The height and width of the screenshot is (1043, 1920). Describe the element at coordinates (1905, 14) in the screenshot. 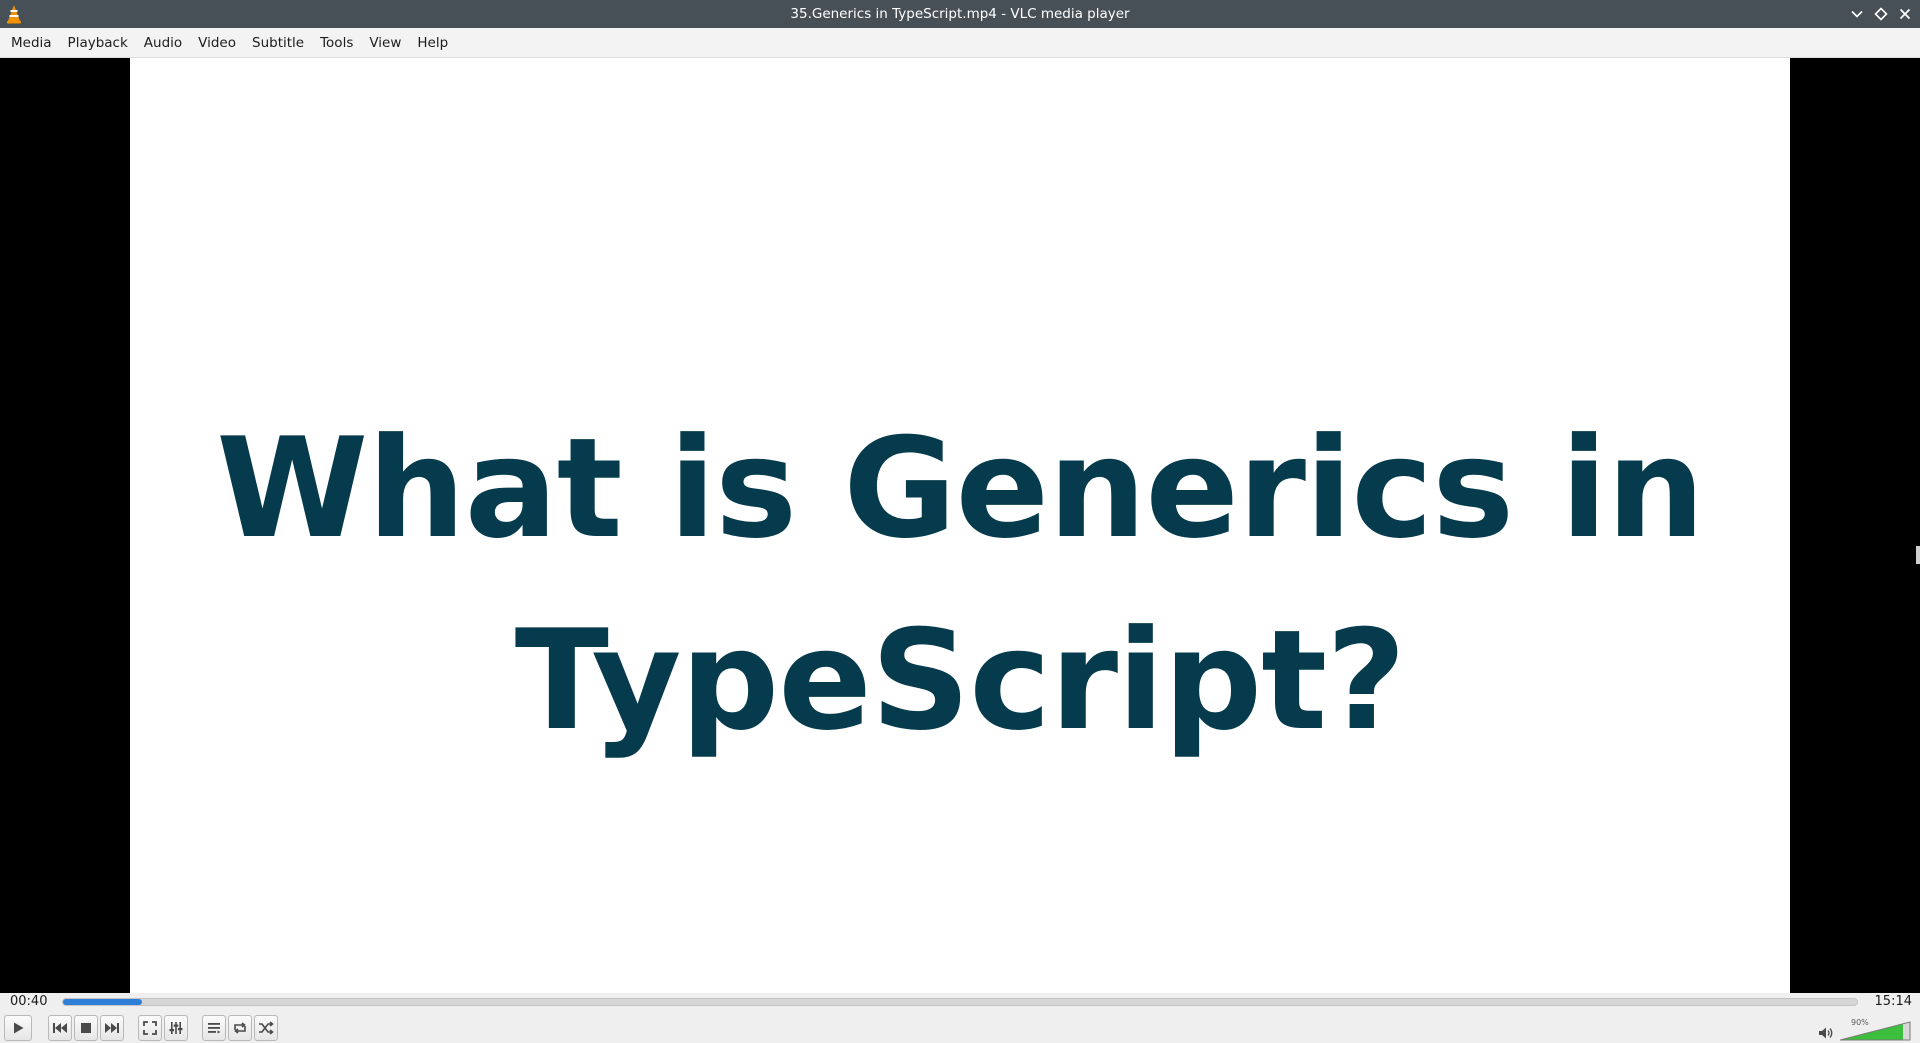

I see `close-icon` at that location.